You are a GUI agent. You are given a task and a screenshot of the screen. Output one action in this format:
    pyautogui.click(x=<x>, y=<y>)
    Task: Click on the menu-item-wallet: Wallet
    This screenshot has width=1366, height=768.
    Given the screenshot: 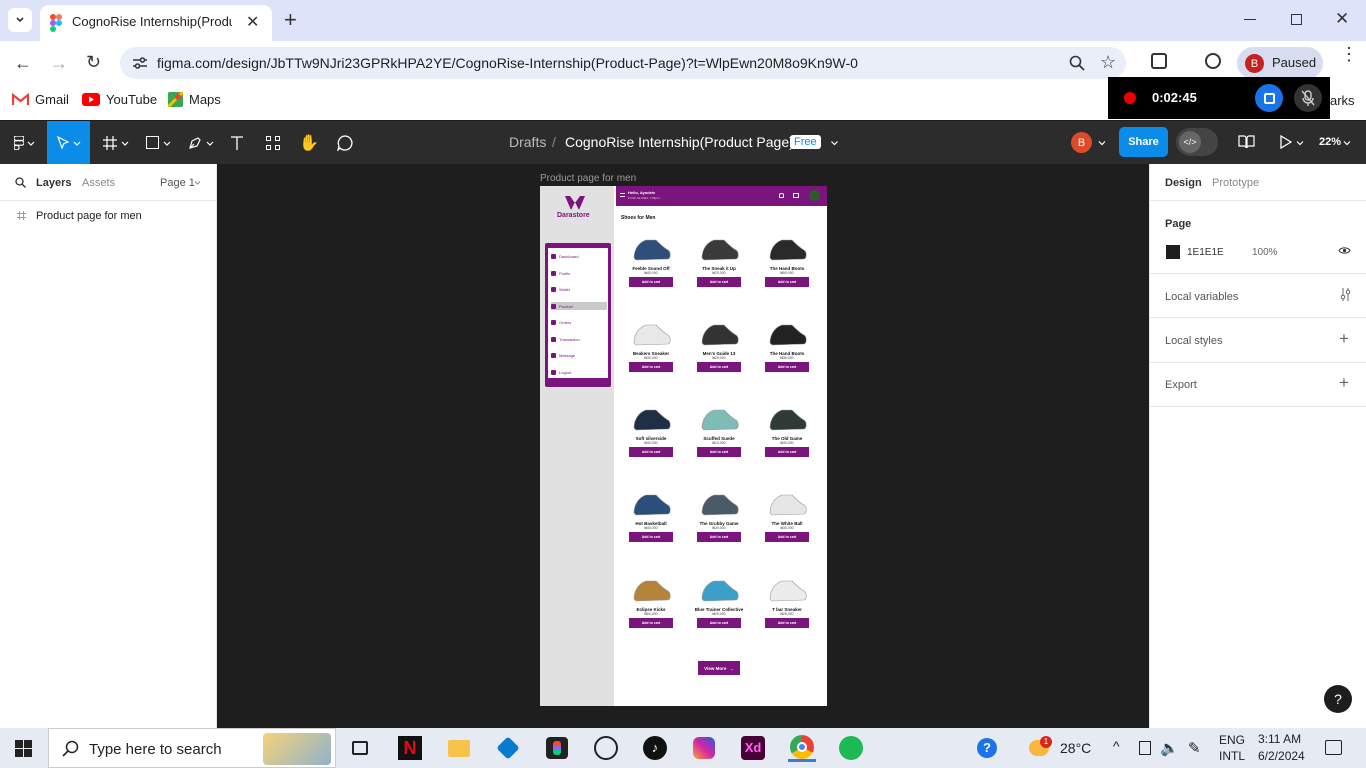 What is the action you would take?
    pyautogui.click(x=579, y=289)
    